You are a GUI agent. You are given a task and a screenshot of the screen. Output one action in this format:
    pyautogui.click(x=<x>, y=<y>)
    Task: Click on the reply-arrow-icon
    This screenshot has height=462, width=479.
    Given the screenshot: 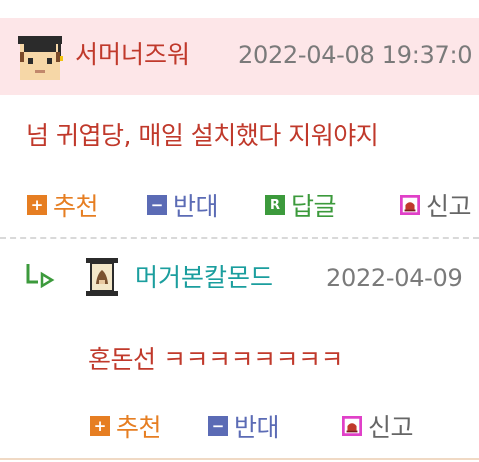 What is the action you would take?
    pyautogui.click(x=40, y=276)
    